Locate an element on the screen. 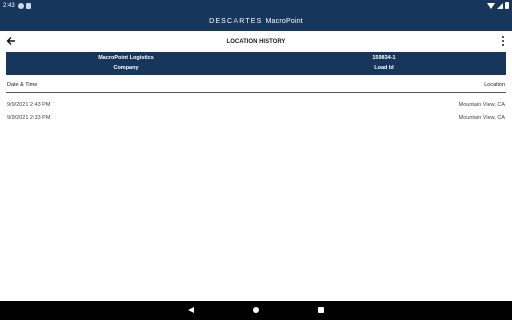 This screenshot has width=512, height=320. brand-bar: DESCARTES MacroPoint is located at coordinates (256, 21).